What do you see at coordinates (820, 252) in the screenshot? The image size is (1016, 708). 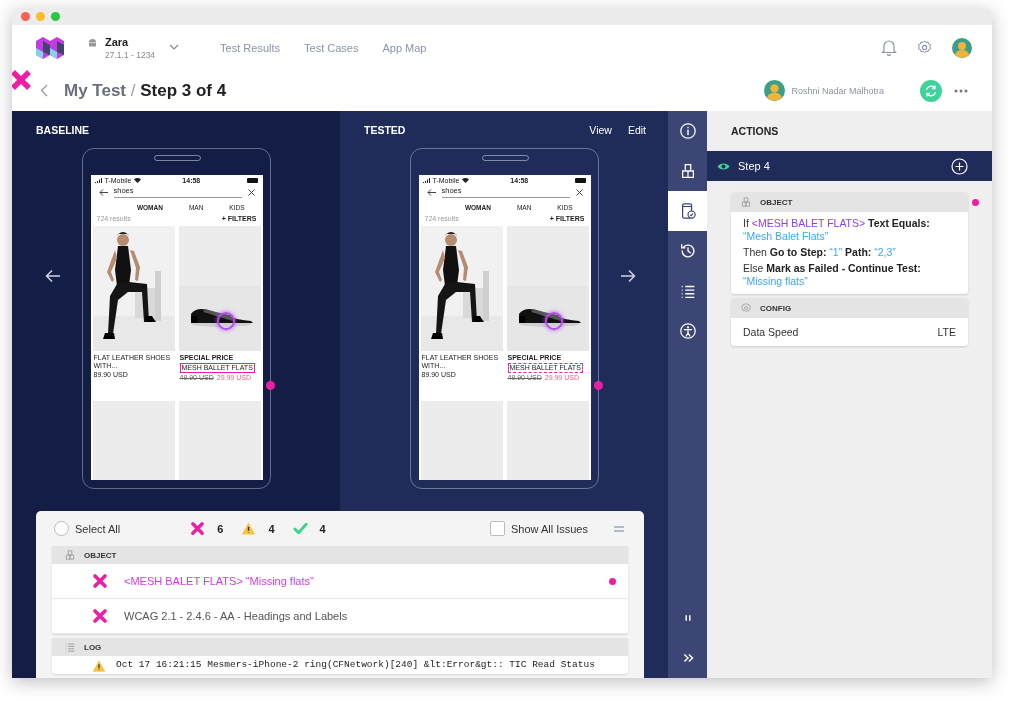 I see `action-rule: Then Go to Step: “1” Path: “2,3”` at bounding box center [820, 252].